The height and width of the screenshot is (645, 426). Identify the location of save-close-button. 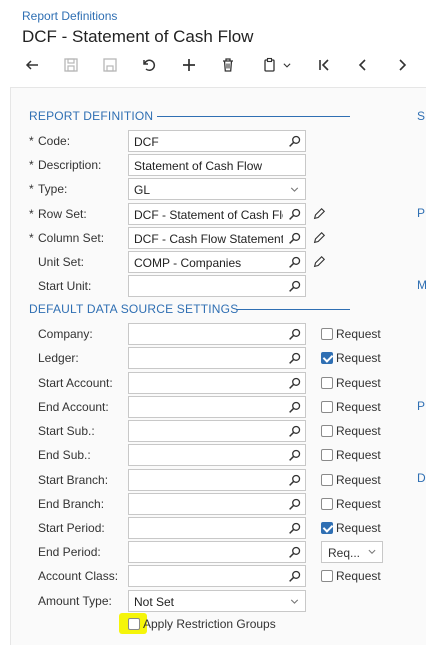
(71, 65).